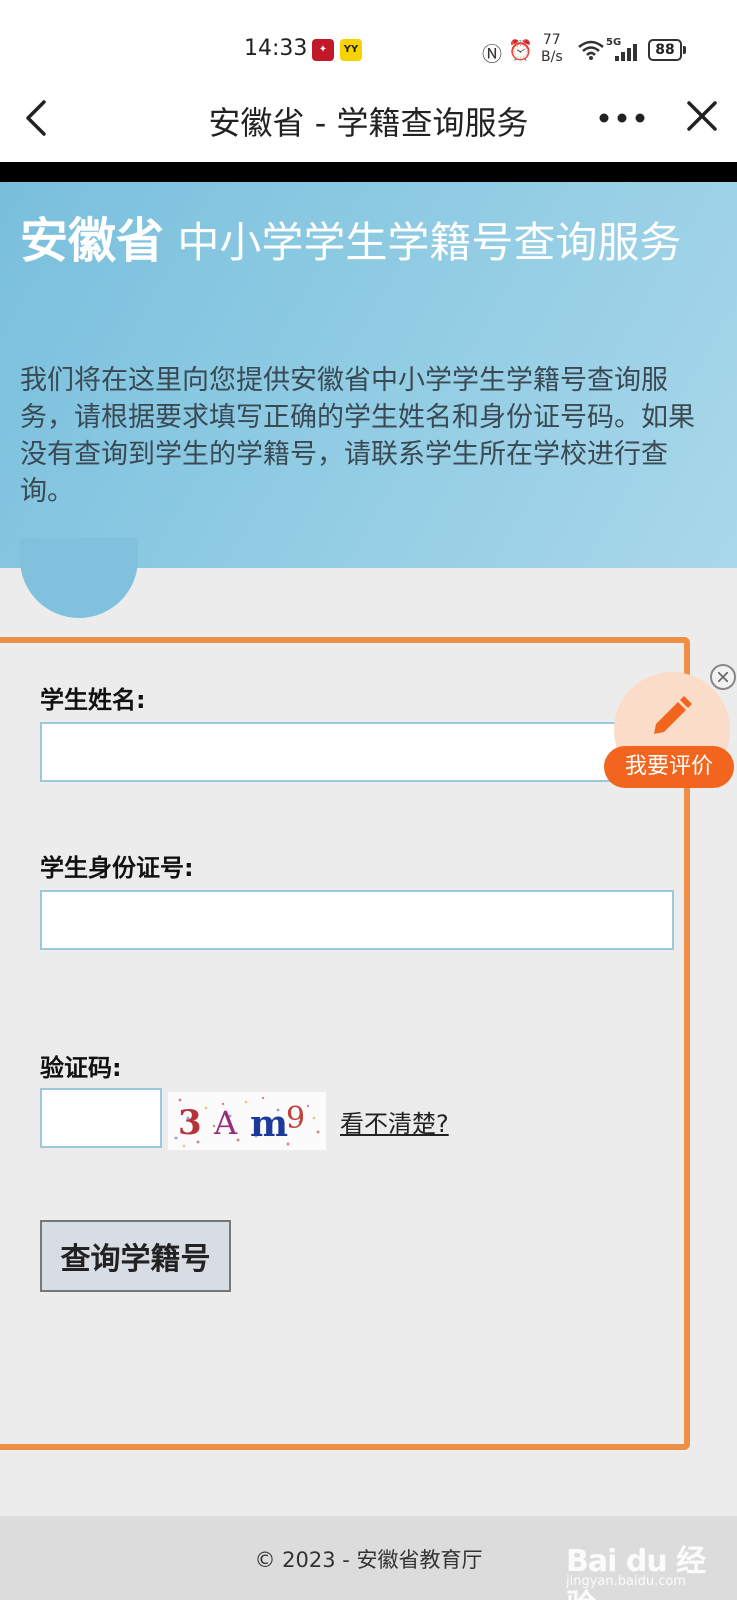 This screenshot has width=737, height=1600. I want to click on alarm-icon: ⏰, so click(520, 50).